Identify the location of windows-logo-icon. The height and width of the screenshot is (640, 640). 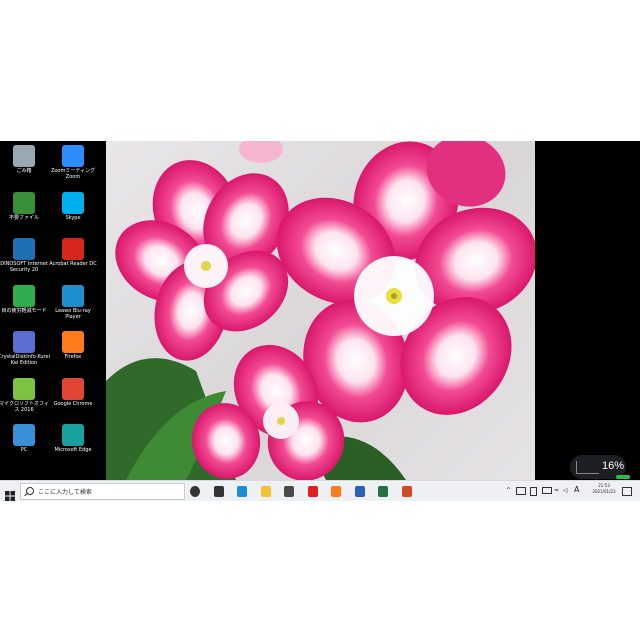
(10, 496).